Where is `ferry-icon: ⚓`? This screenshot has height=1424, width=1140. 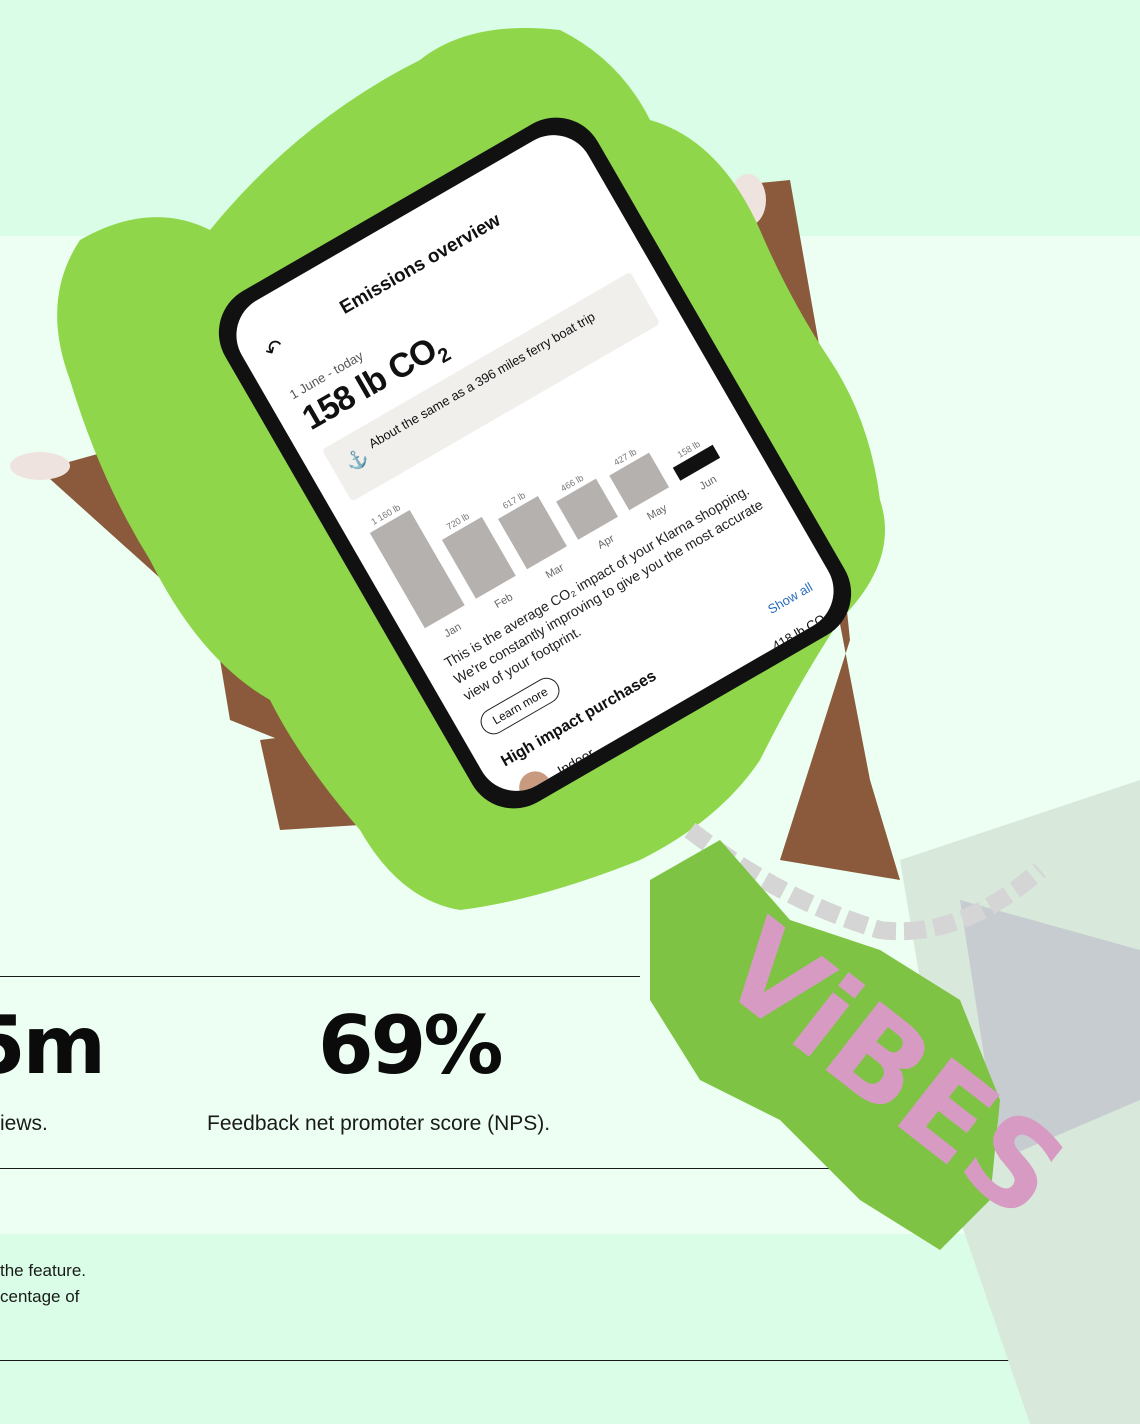
ferry-icon: ⚓ is located at coordinates (356, 459).